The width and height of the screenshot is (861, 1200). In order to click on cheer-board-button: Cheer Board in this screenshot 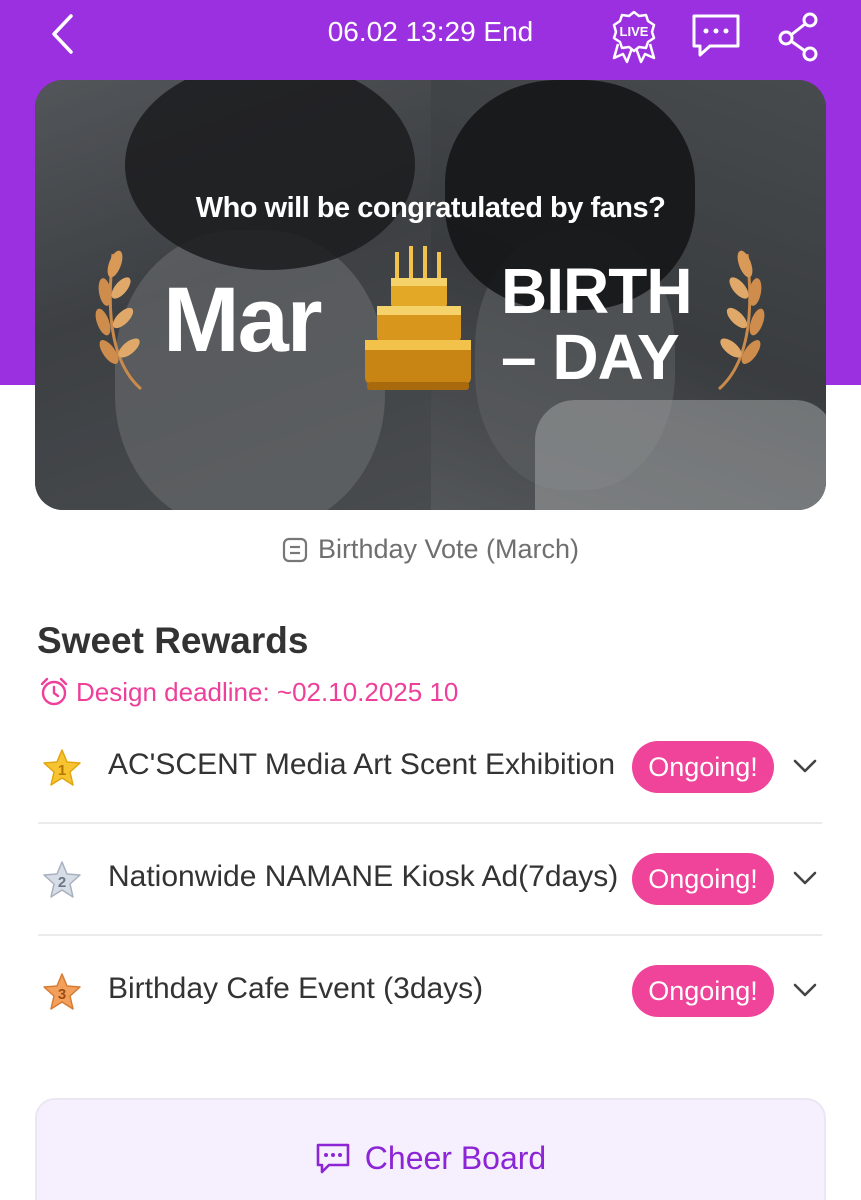, I will do `click(430, 1149)`.